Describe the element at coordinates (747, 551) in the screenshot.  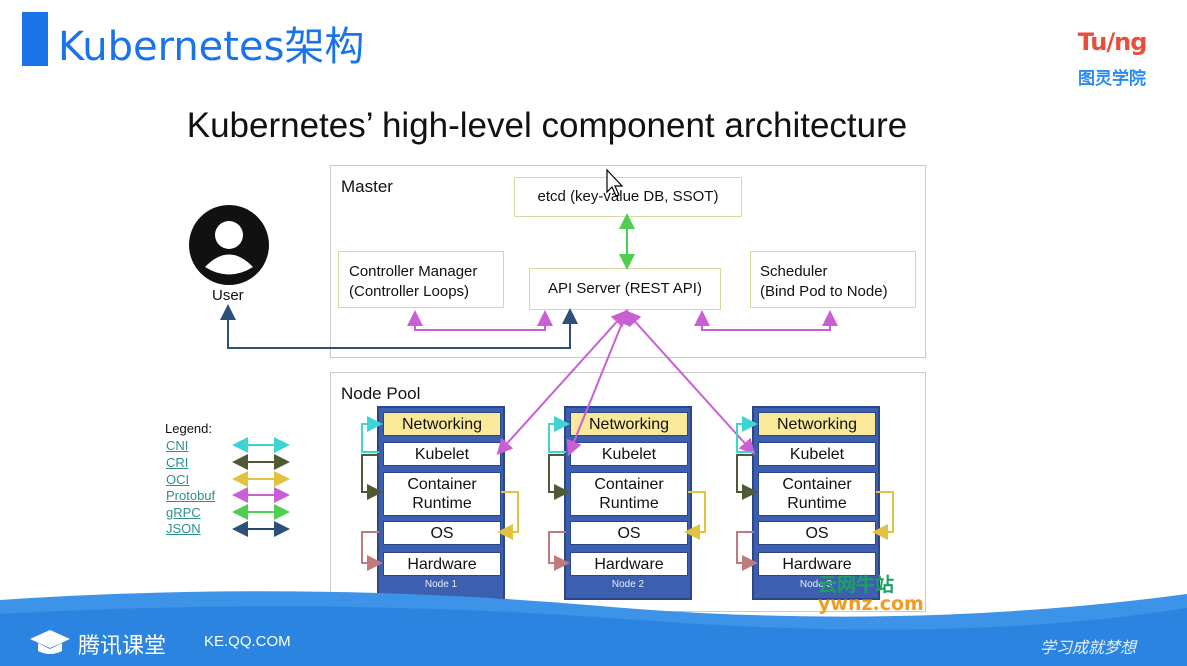
I see `node3-hw-link` at that location.